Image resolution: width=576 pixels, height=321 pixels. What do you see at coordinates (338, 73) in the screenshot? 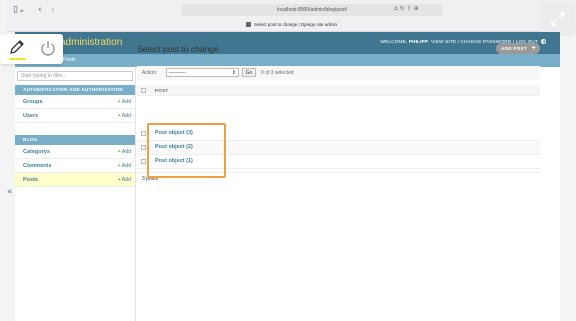
I see `actions-bar: Action: ---------- ⇕ Go 0 of 3 selected` at bounding box center [338, 73].